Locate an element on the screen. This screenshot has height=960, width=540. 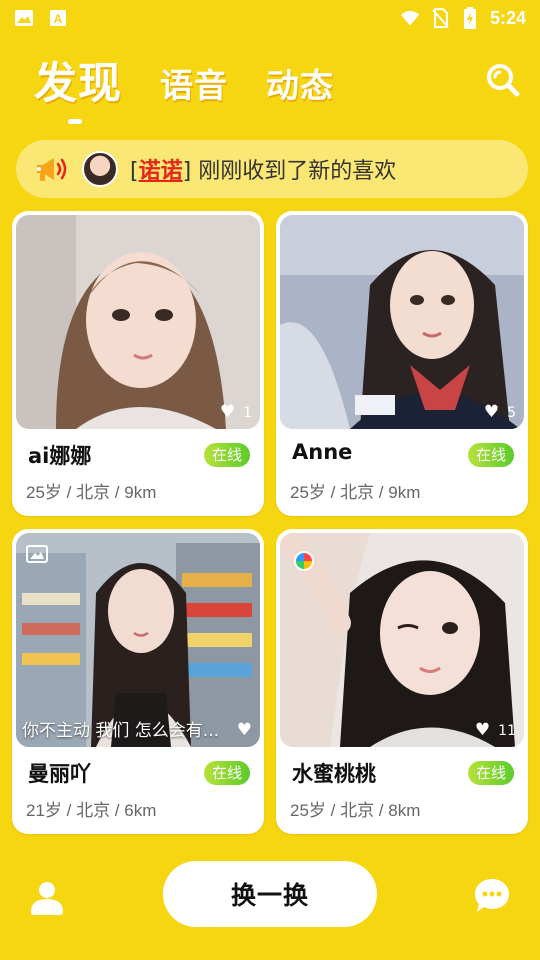
user-card: ♥ 11 水蜜桃桃 在线 25岁 / 北京 / 8km is located at coordinates (402, 681).